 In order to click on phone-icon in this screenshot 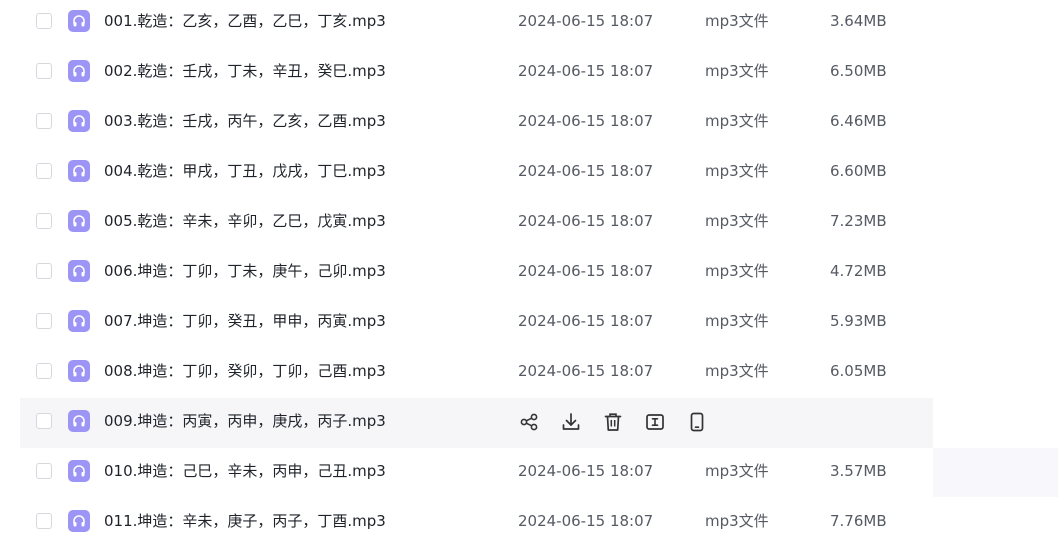, I will do `click(697, 422)`.